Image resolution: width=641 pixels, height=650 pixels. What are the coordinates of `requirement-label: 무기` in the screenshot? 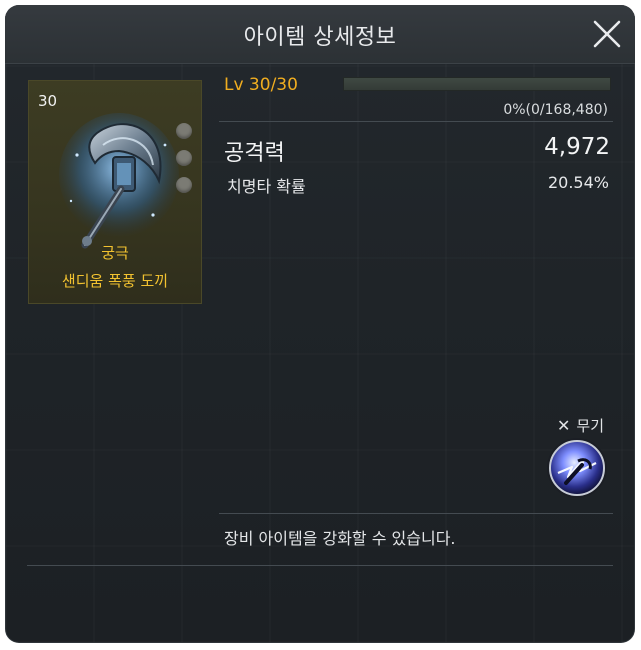 It's located at (590, 426).